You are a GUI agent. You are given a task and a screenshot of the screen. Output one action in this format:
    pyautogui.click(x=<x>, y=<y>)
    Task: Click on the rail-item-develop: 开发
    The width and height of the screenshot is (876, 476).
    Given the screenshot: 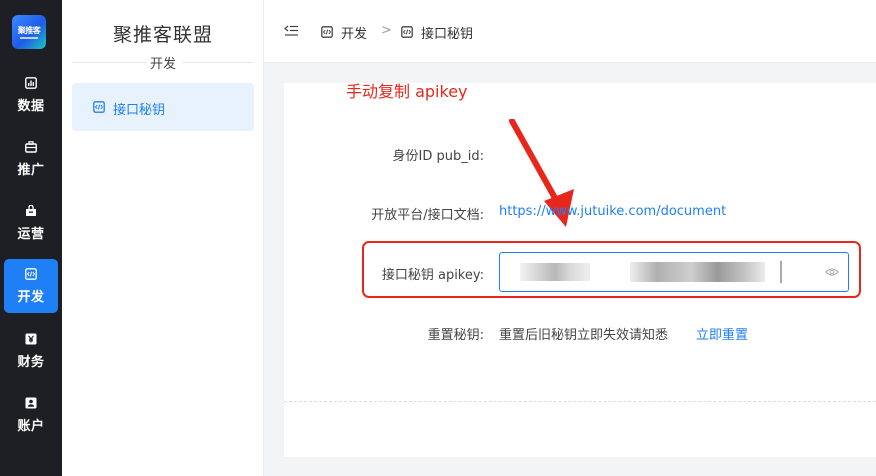 What is the action you would take?
    pyautogui.click(x=31, y=286)
    